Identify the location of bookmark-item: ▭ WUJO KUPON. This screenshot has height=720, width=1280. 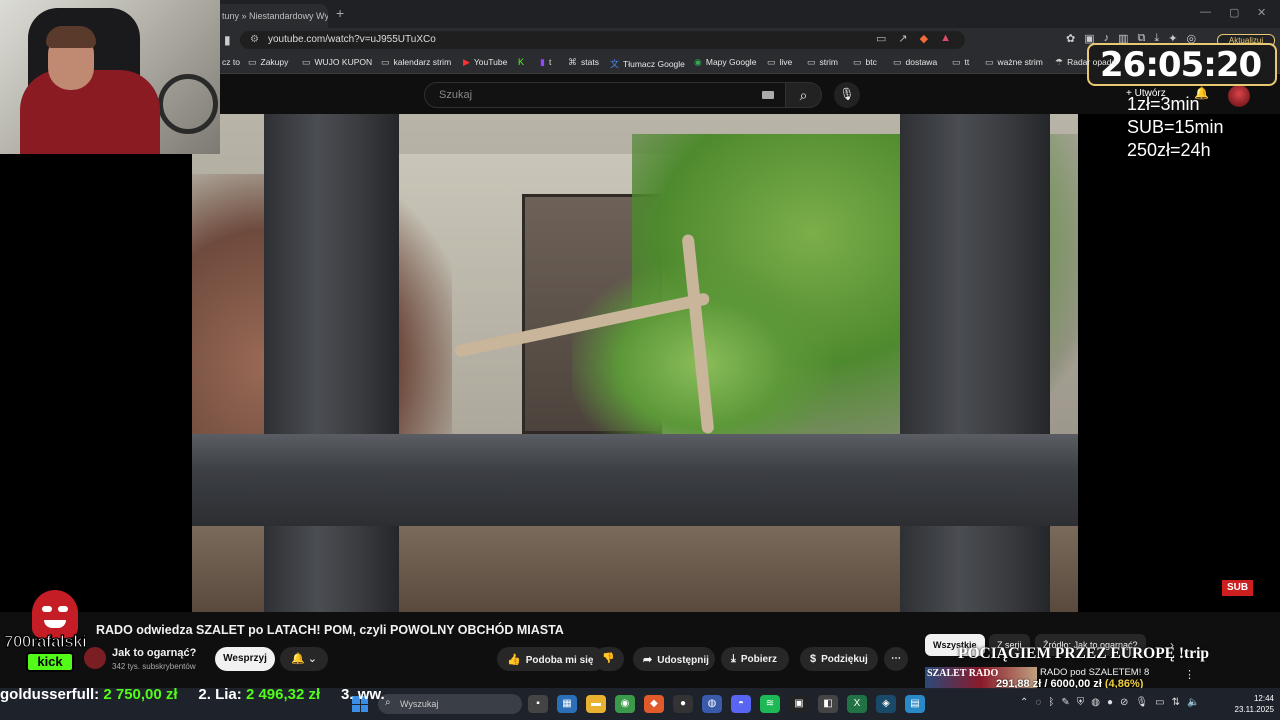
(337, 62).